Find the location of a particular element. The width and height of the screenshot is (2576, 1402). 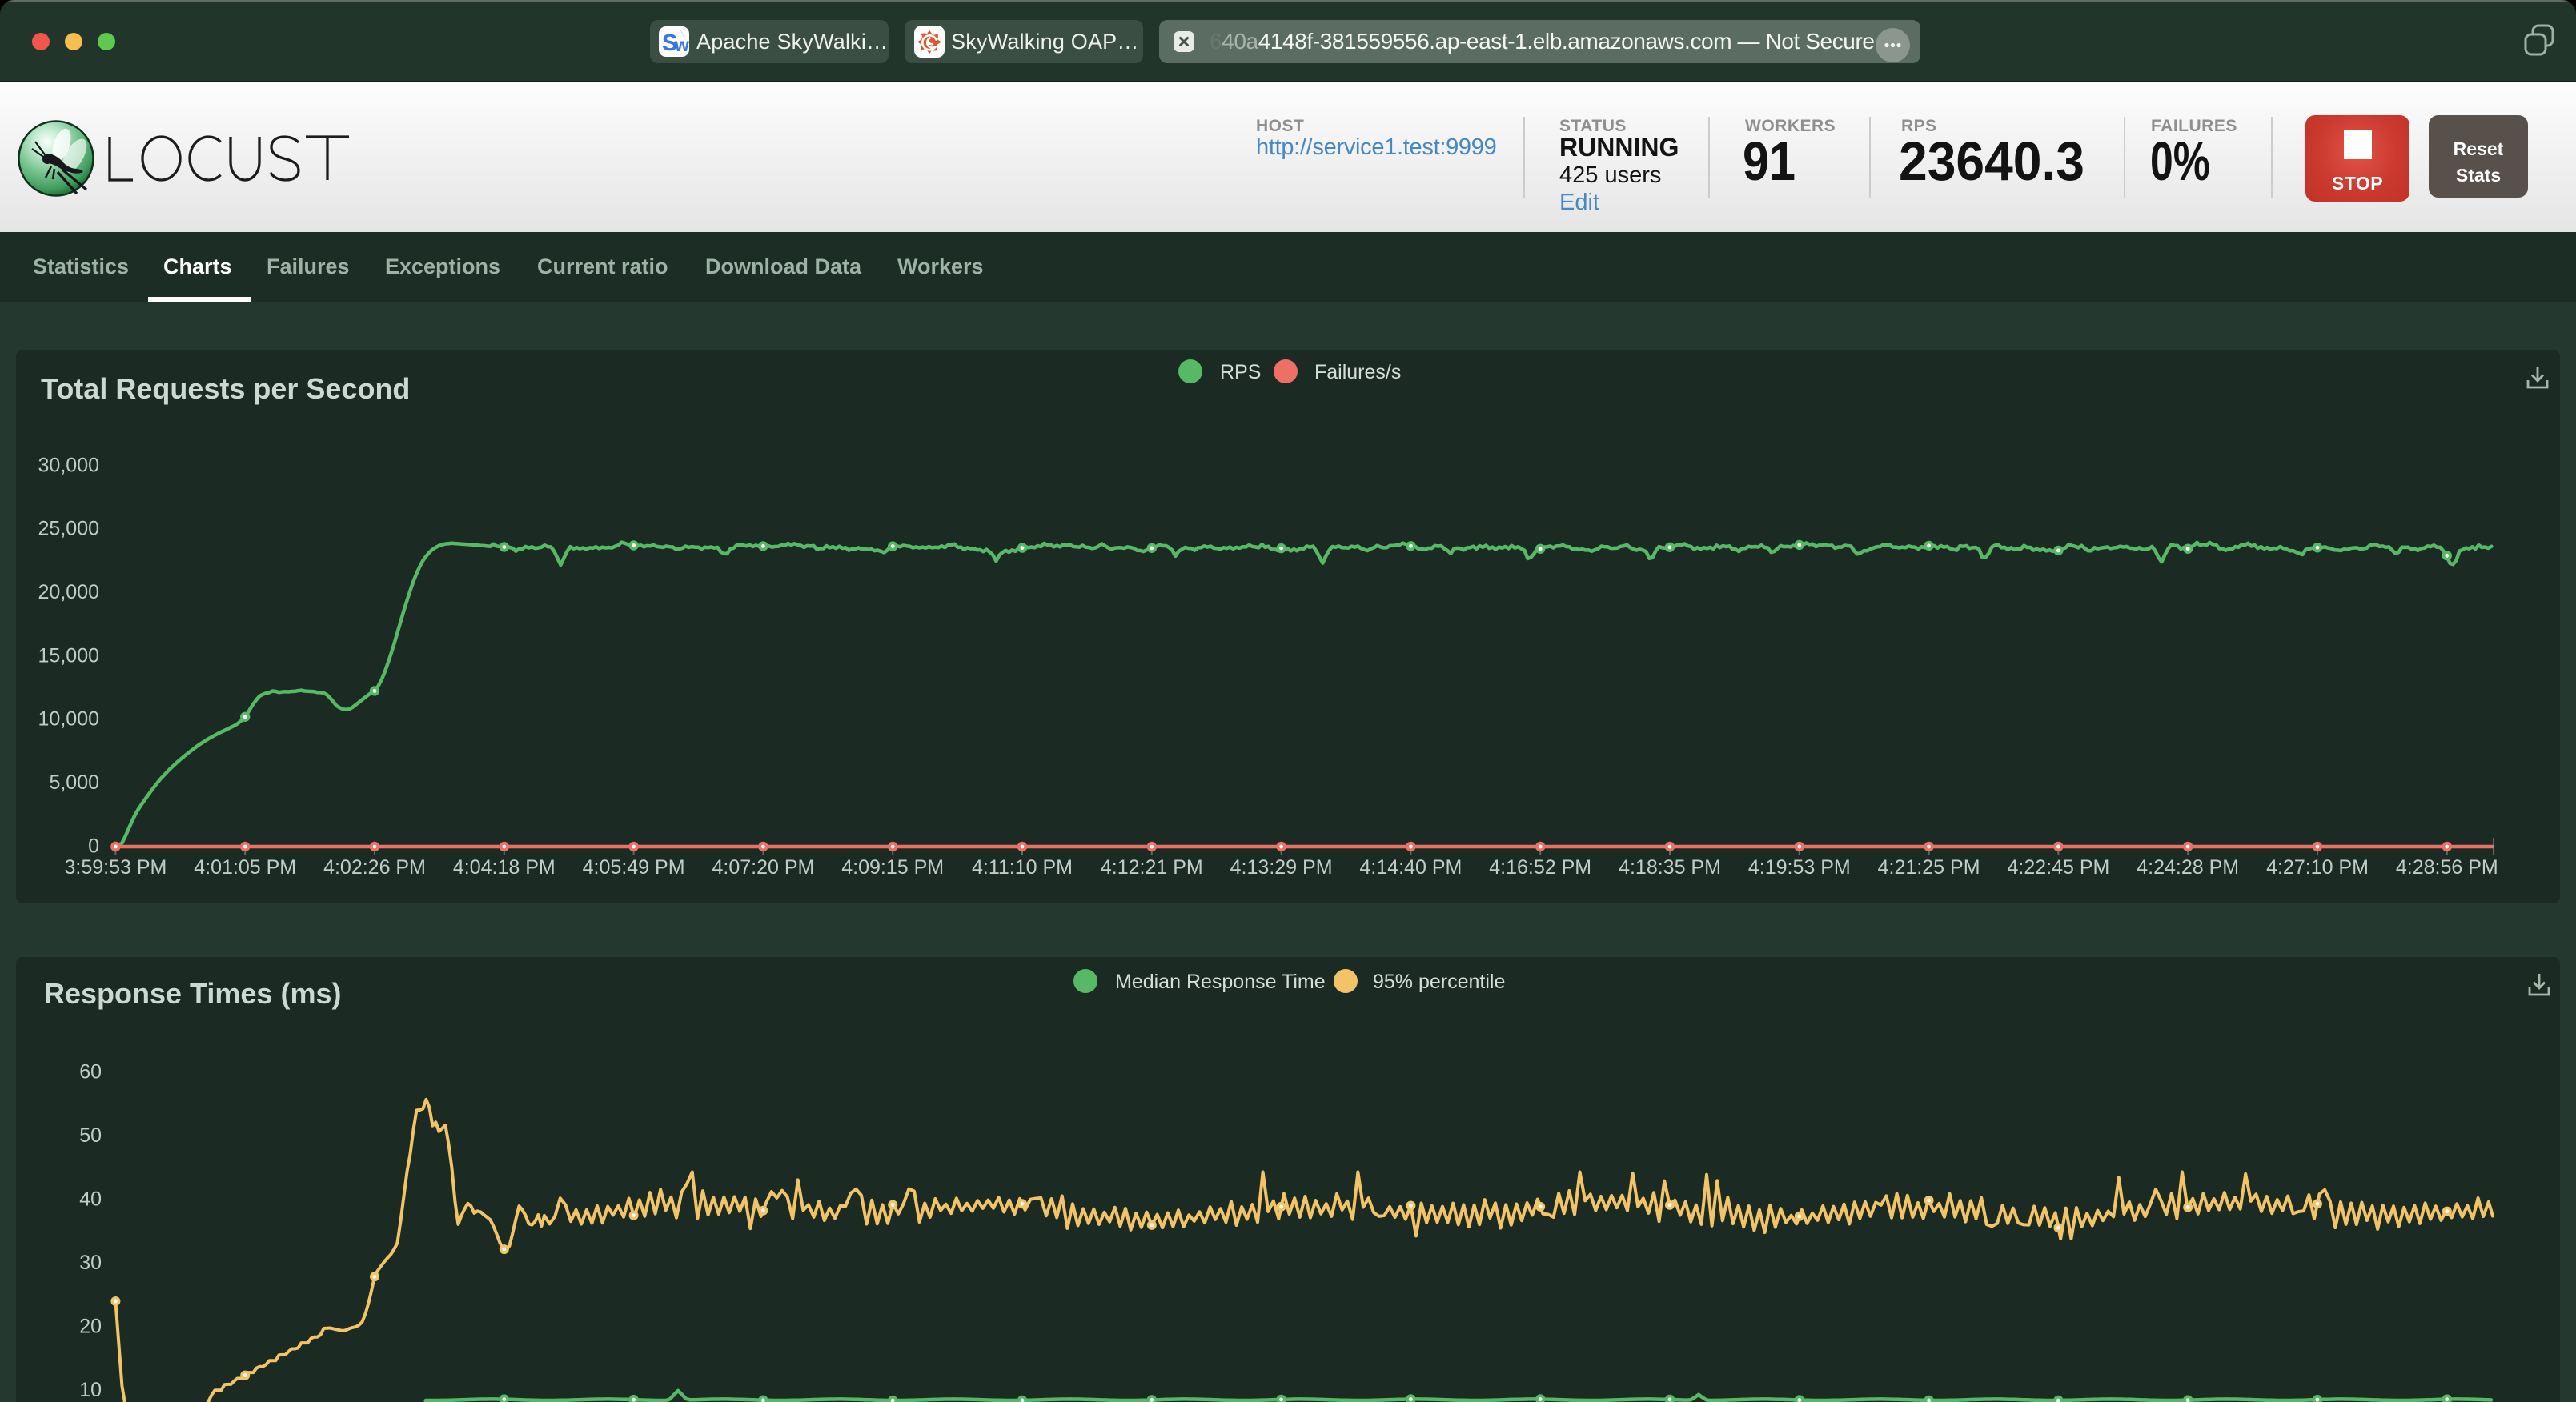

svg-text: 4:02:26 PM is located at coordinates (375, 868).